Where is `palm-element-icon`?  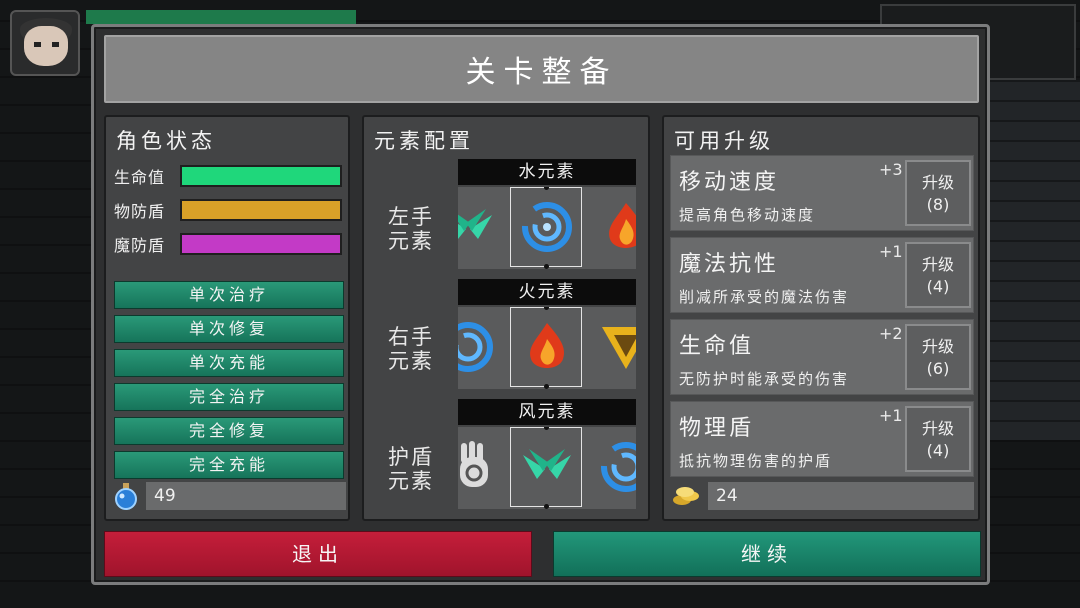
palm-element-icon is located at coordinates (480, 467).